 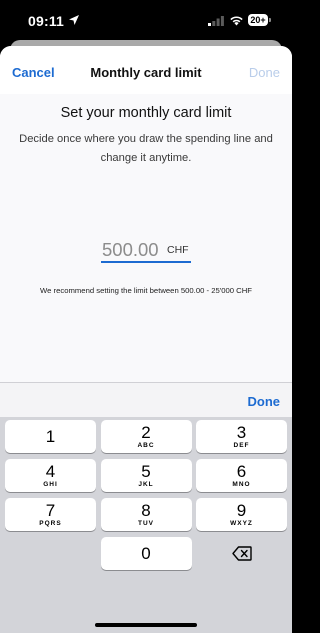 I want to click on key-letters: TUV, so click(x=146, y=523).